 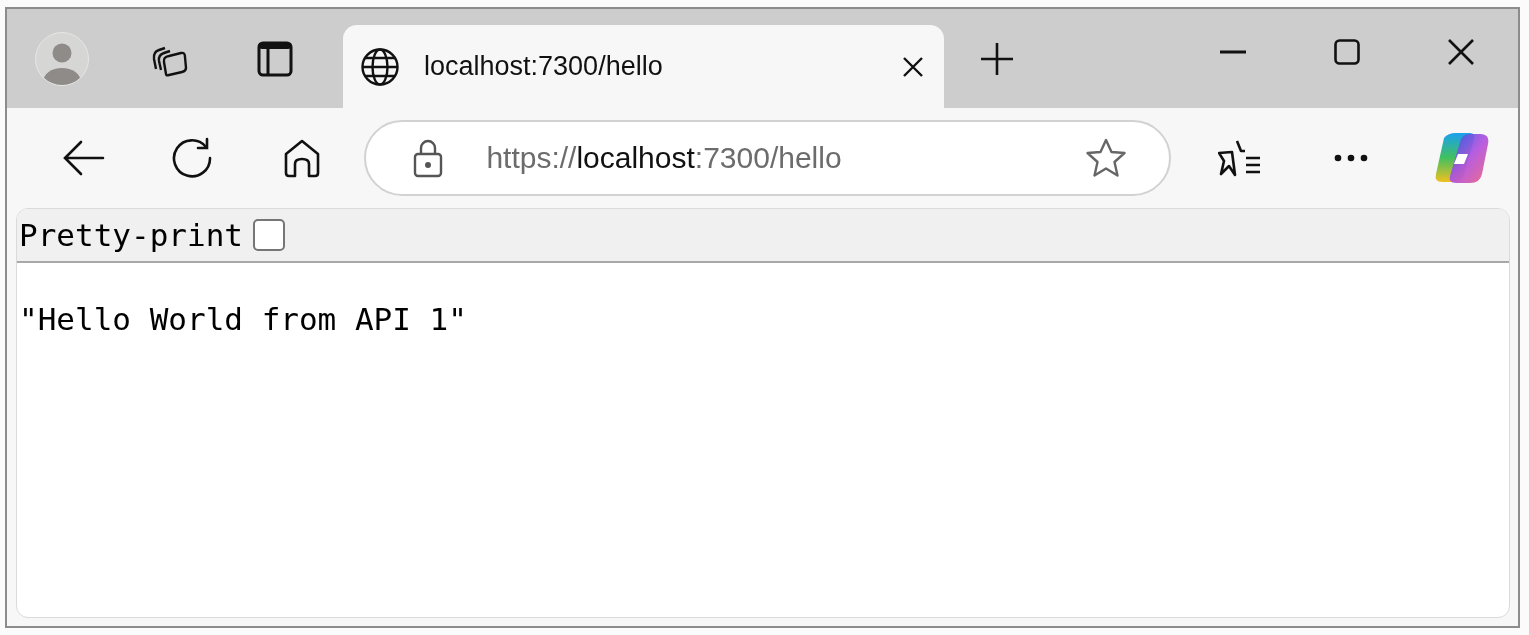 What do you see at coordinates (1461, 51) in the screenshot?
I see `close-icon` at bounding box center [1461, 51].